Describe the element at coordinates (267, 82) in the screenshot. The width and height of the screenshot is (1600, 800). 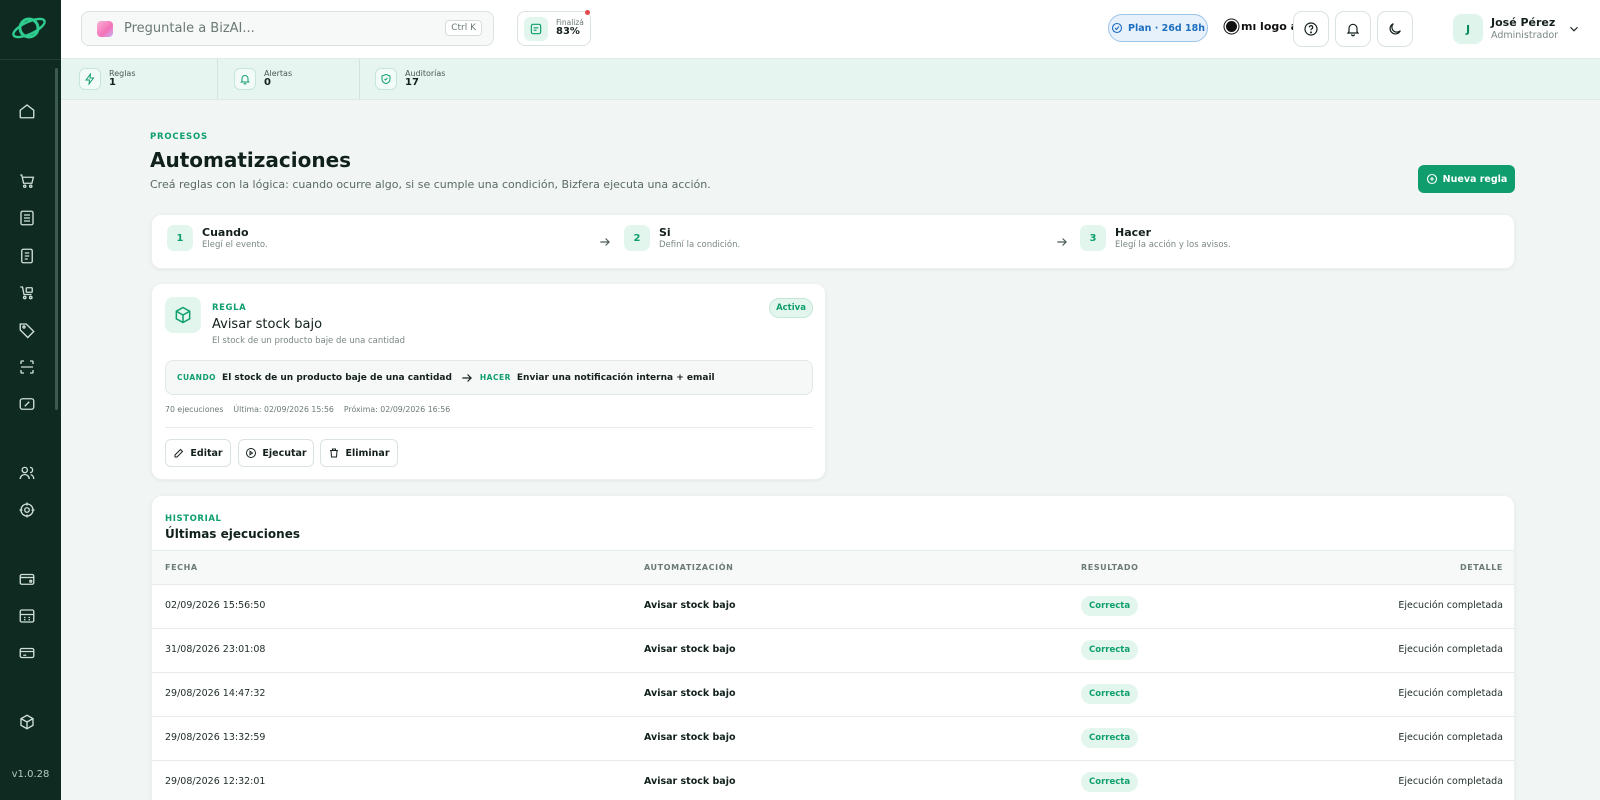
I see `stat-value: 0` at that location.